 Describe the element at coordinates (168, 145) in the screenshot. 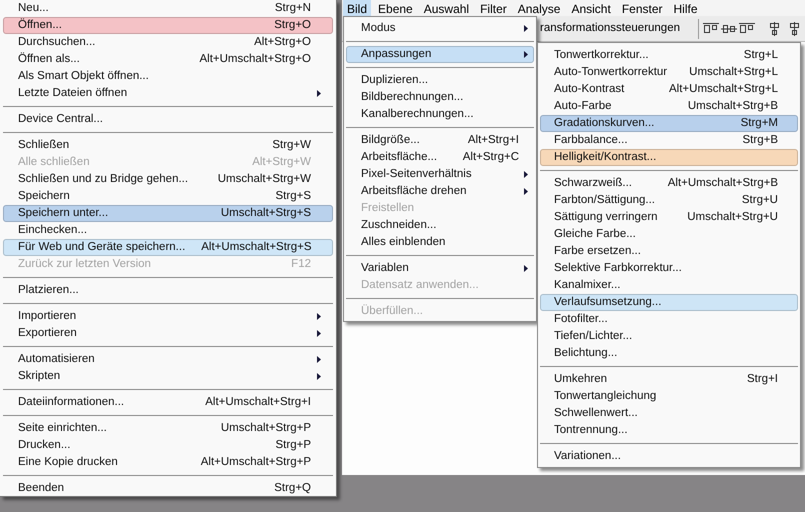

I see `menu-item: Schließen Strg+W` at that location.